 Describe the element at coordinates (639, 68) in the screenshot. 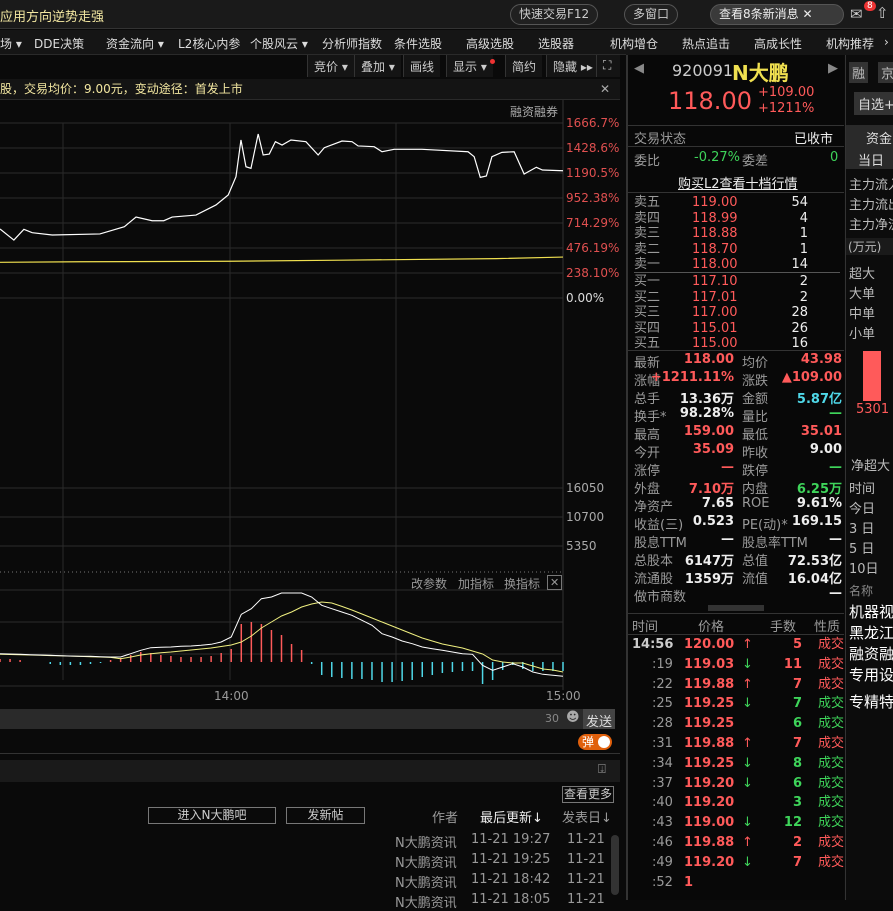

I see `prev-stock-icon: ◀` at that location.